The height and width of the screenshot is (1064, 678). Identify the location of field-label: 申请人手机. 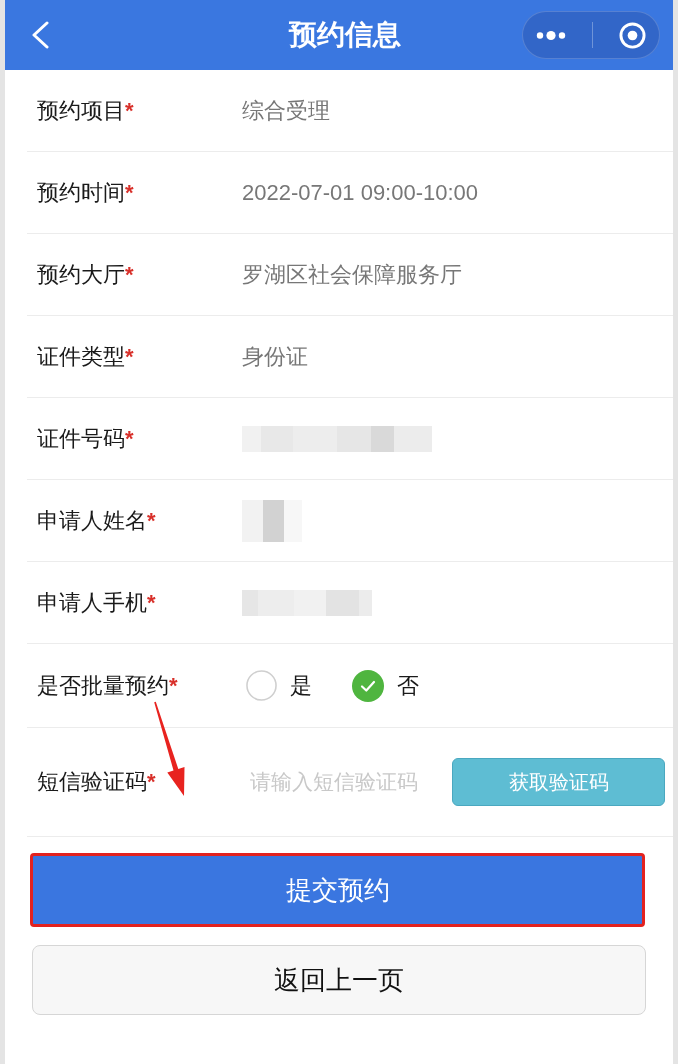
(92, 602).